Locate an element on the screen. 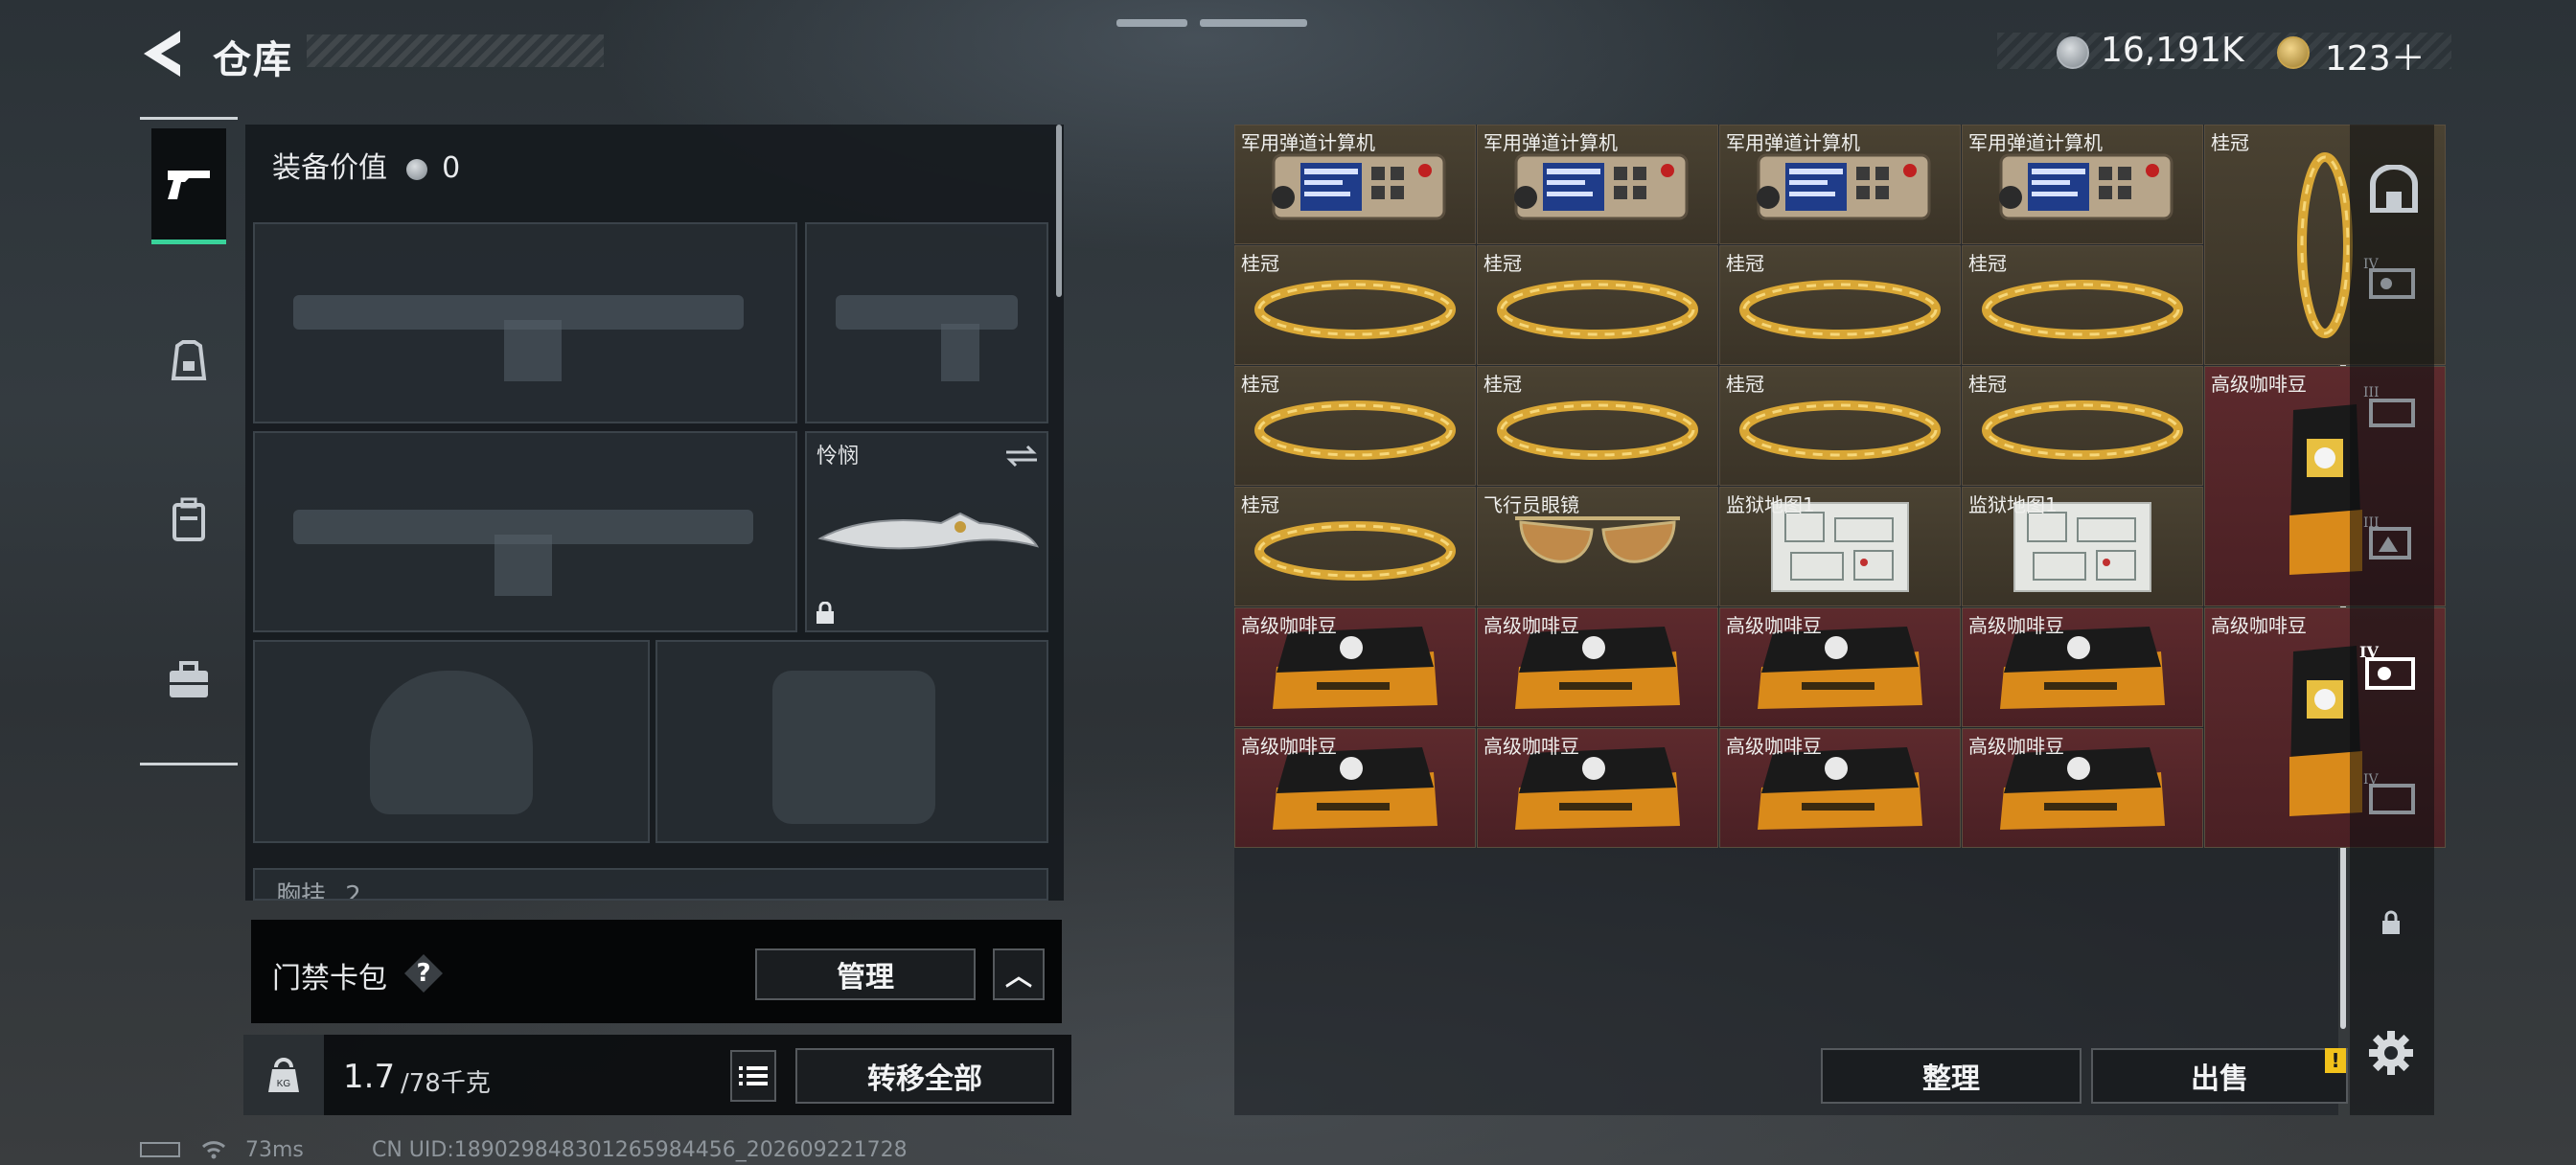 This screenshot has width=2576, height=1165. list-view-button is located at coordinates (753, 1076).